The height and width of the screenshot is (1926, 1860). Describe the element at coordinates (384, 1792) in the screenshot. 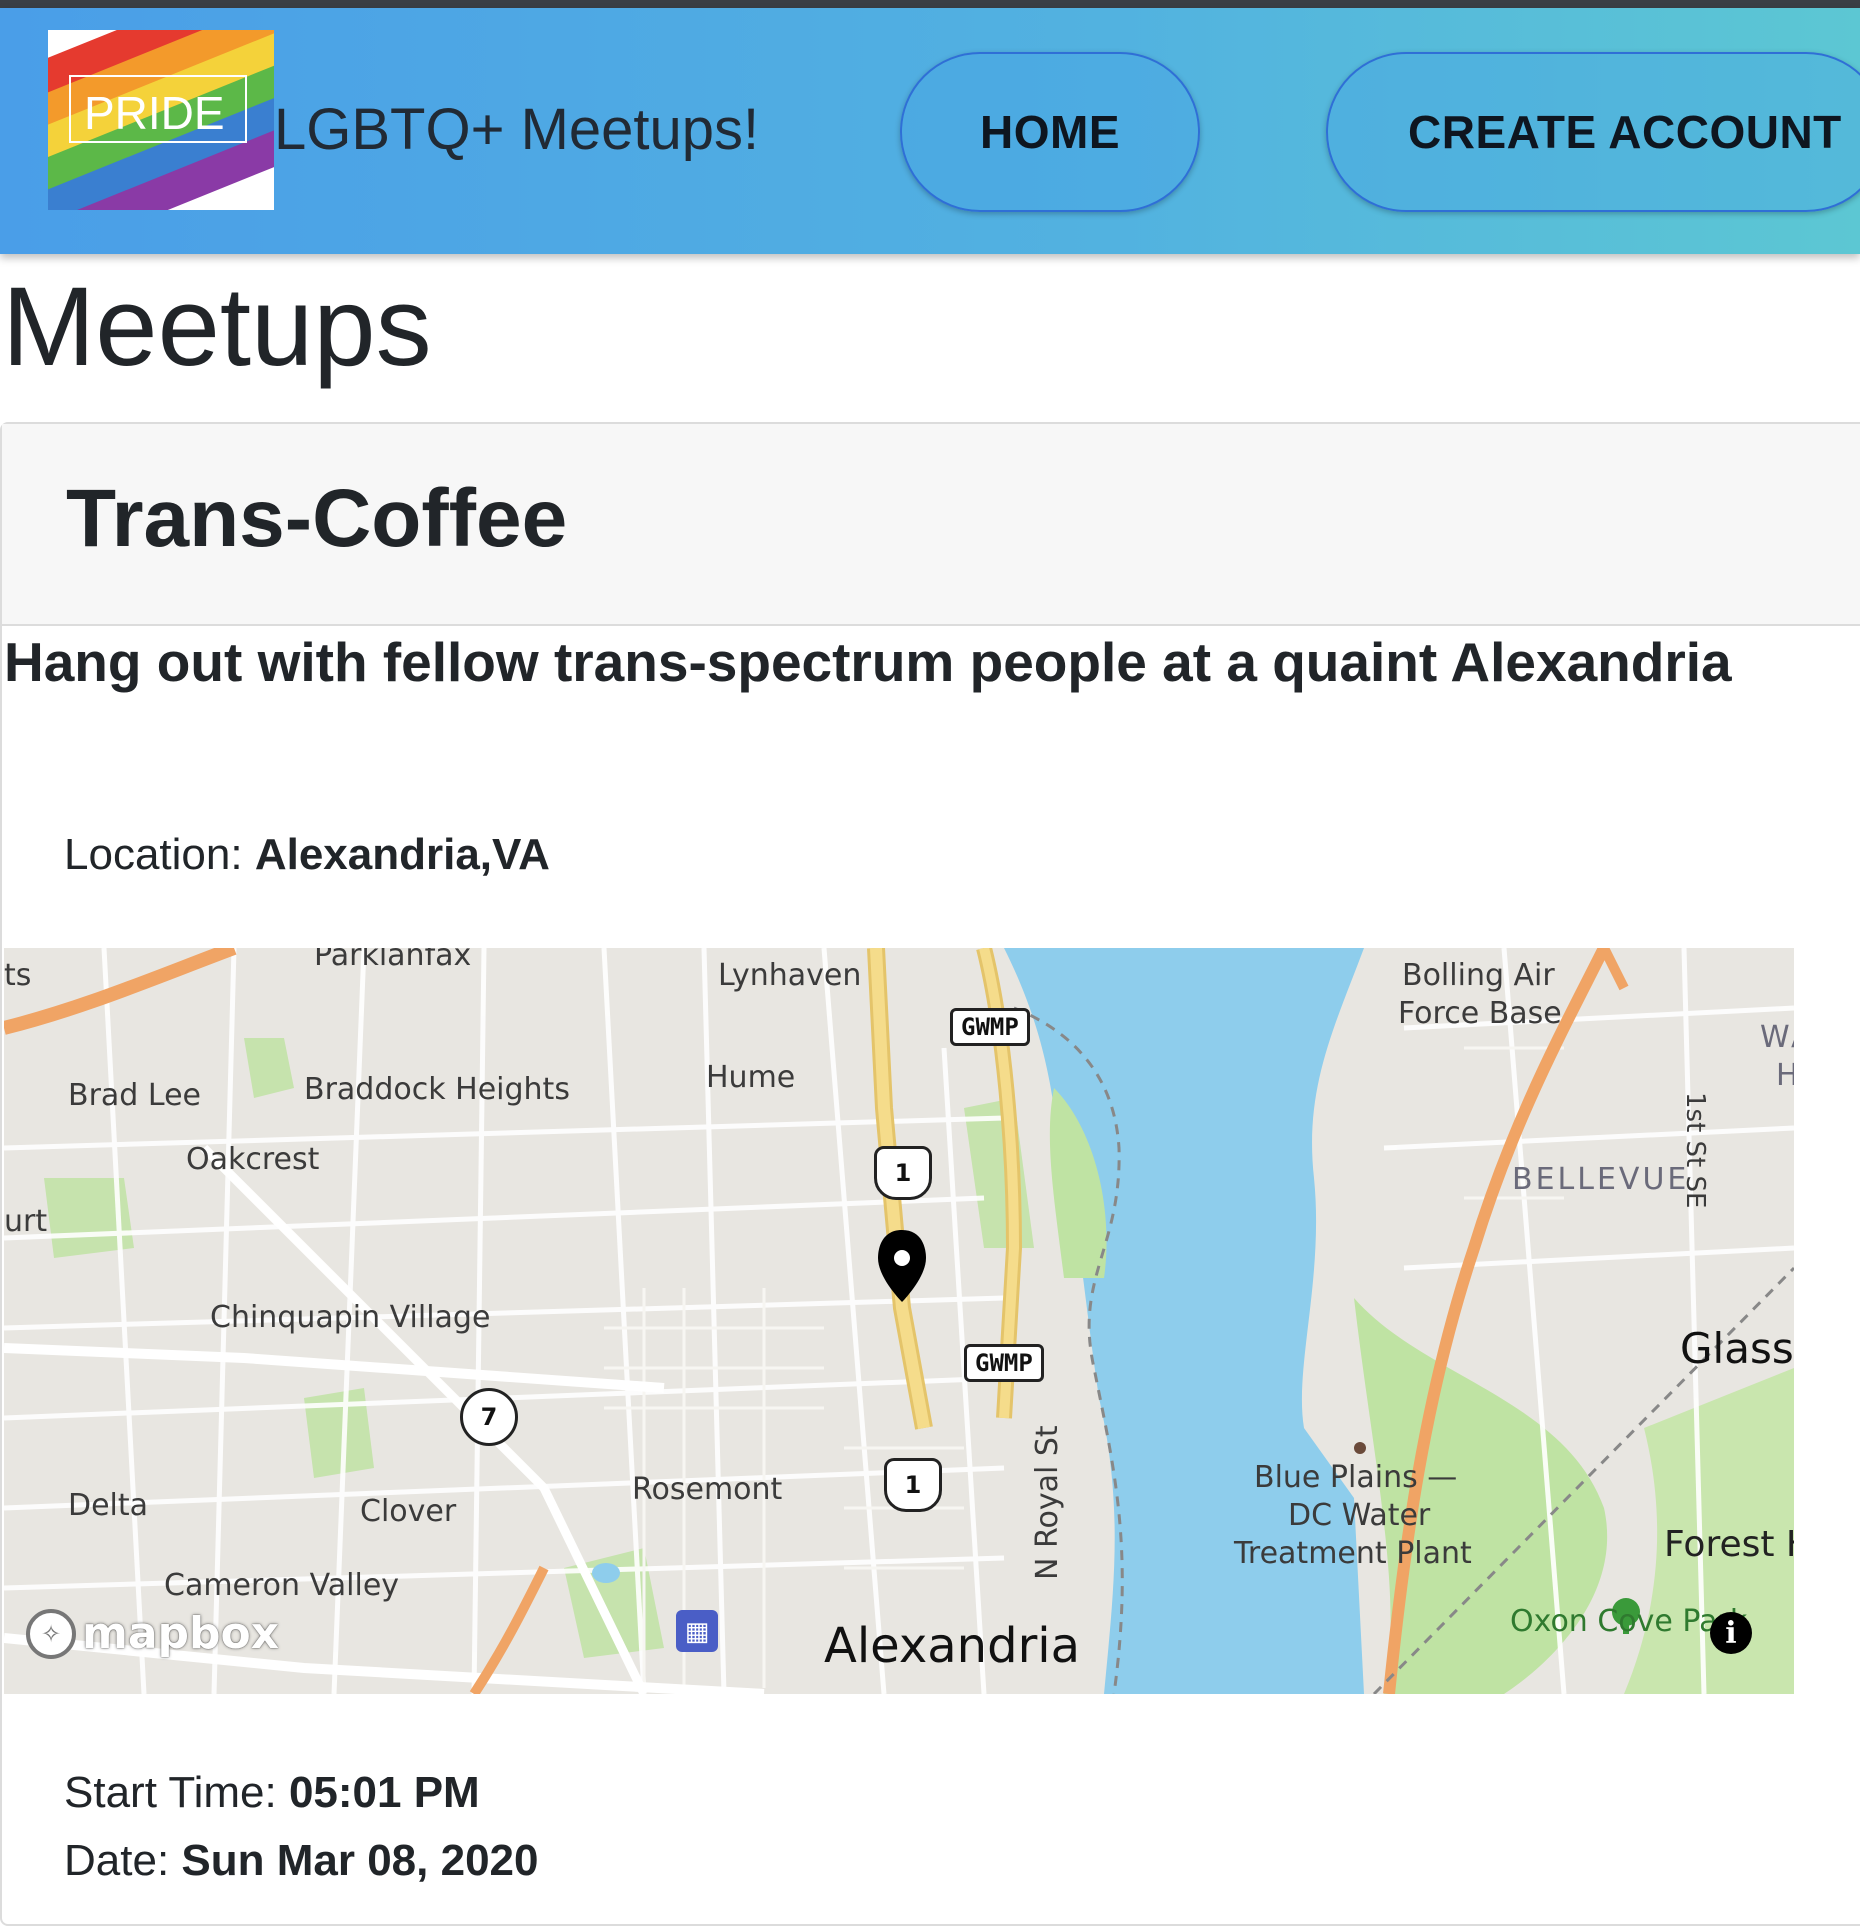

I see `start-time-value: 05:01 PM` at that location.